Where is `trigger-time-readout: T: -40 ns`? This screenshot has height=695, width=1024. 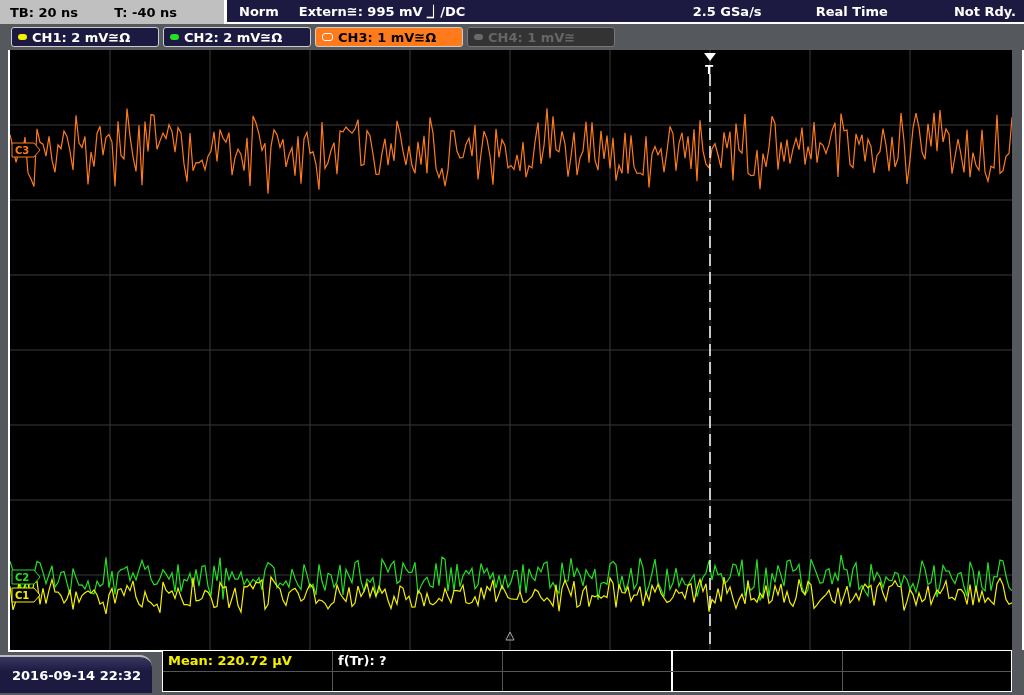 trigger-time-readout: T: -40 ns is located at coordinates (145, 12).